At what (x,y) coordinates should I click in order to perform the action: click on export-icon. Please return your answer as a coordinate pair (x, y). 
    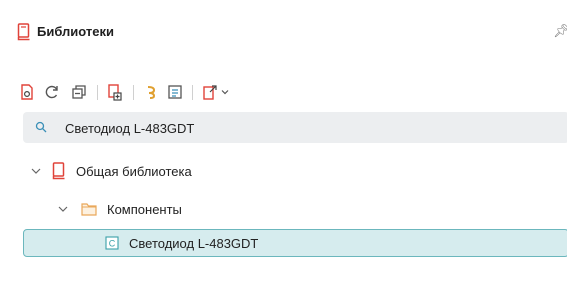
    Looking at the image, I should click on (210, 92).